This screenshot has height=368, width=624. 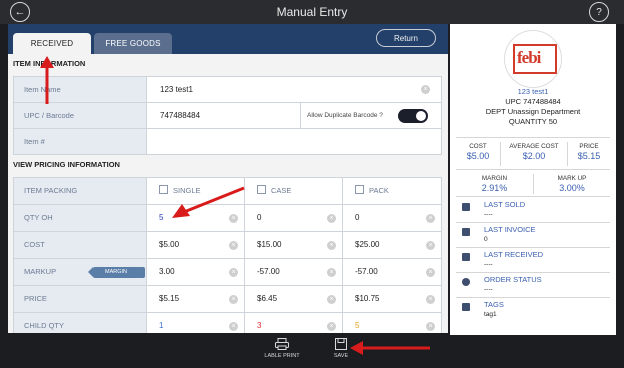 What do you see at coordinates (572, 178) in the screenshot?
I see `stat-markup-label: MARK UP` at bounding box center [572, 178].